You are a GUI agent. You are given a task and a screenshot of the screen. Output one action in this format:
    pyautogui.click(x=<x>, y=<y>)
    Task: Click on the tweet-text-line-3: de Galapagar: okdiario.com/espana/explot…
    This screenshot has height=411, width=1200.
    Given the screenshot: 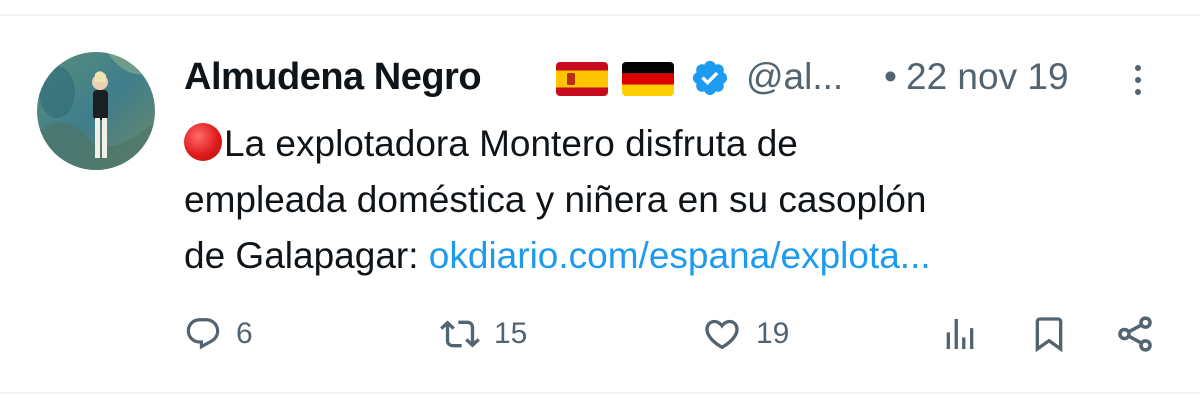 What is the action you would take?
    pyautogui.click(x=679, y=256)
    